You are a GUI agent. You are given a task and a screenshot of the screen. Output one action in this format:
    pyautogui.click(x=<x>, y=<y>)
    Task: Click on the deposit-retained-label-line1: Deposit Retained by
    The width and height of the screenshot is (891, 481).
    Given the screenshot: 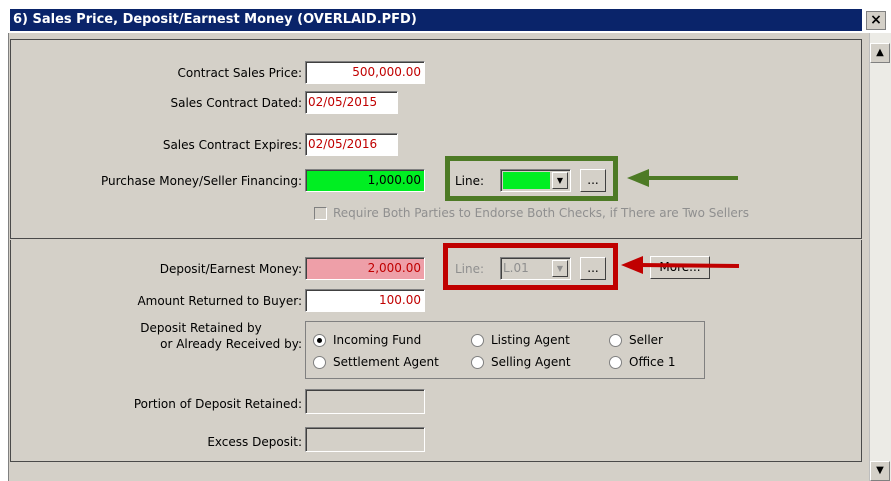 What is the action you would take?
    pyautogui.click(x=201, y=328)
    